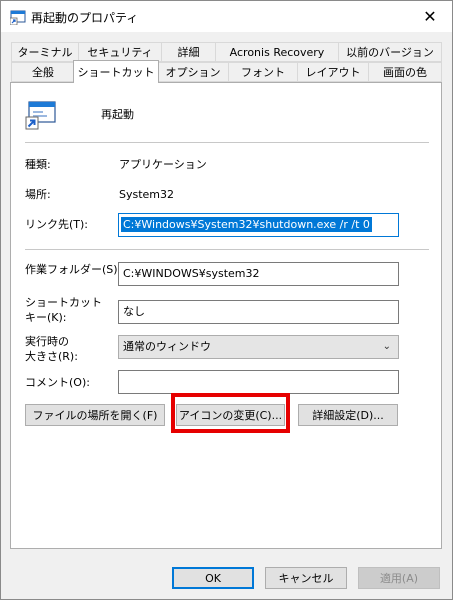 The height and width of the screenshot is (600, 453). I want to click on location-value: System32, so click(147, 194).